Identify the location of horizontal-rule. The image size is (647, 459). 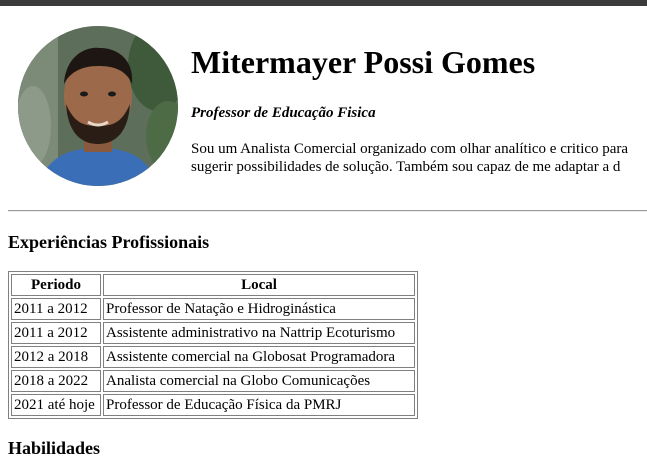
(327, 211).